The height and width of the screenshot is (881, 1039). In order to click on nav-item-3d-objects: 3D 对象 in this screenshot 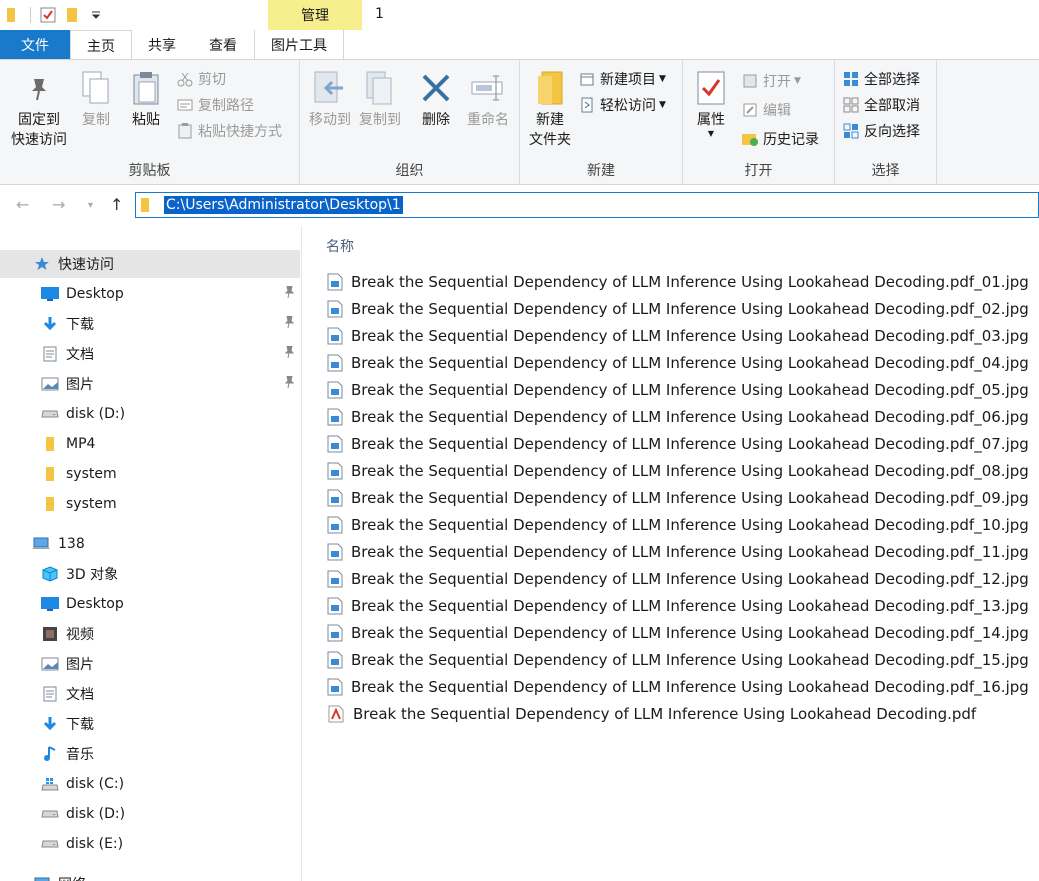, I will do `click(150, 574)`.